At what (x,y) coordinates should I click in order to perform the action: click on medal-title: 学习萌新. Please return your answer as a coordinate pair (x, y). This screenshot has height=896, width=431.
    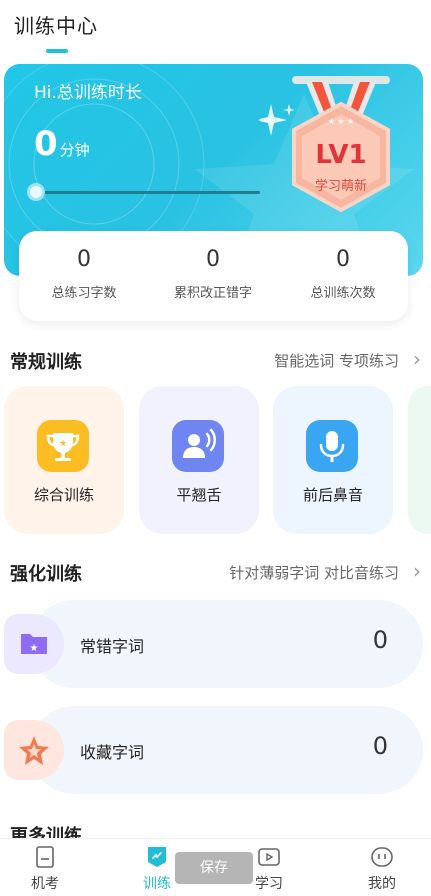
    Looking at the image, I should click on (340, 186).